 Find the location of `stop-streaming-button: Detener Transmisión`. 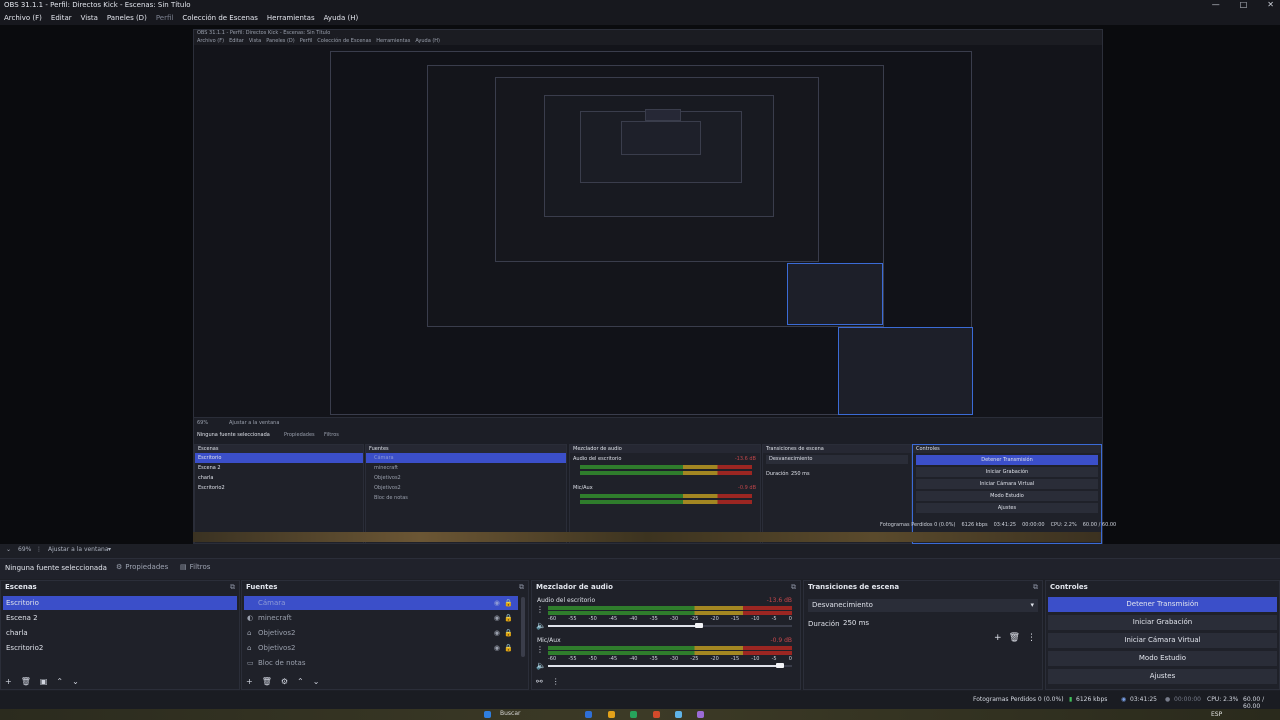

stop-streaming-button: Detener Transmisión is located at coordinates (1162, 604).